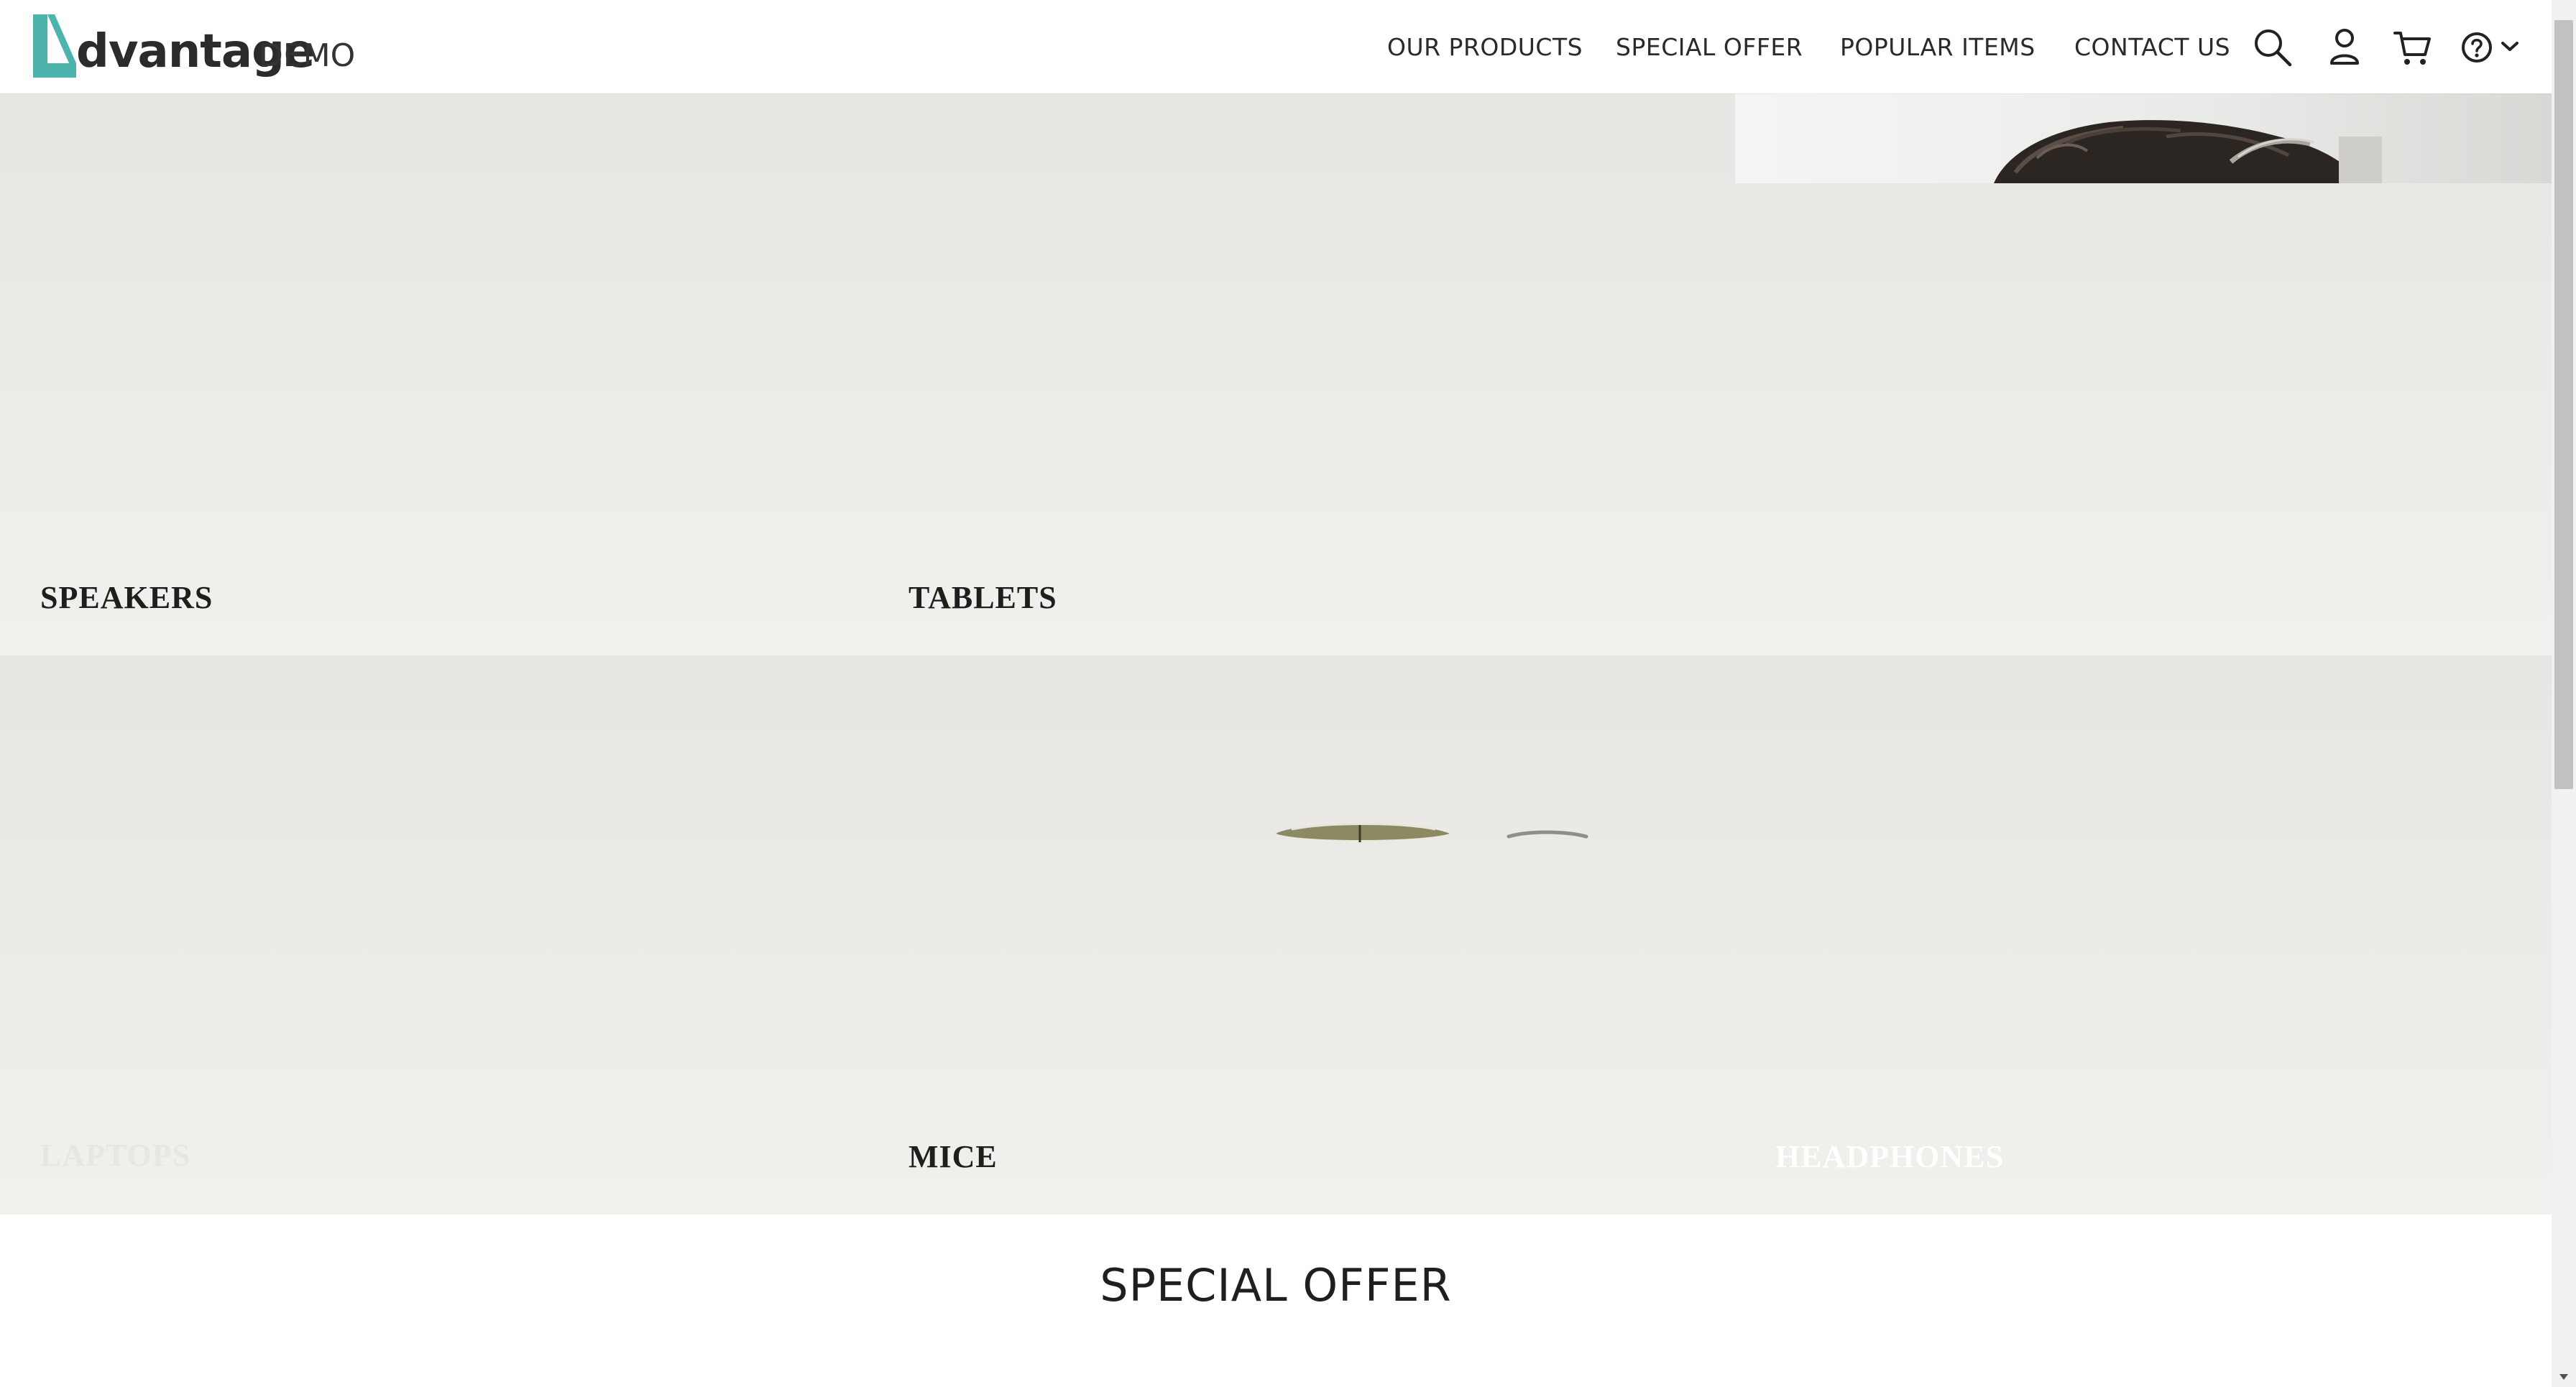  I want to click on scroll-down-arrow-icon, so click(2564, 1377).